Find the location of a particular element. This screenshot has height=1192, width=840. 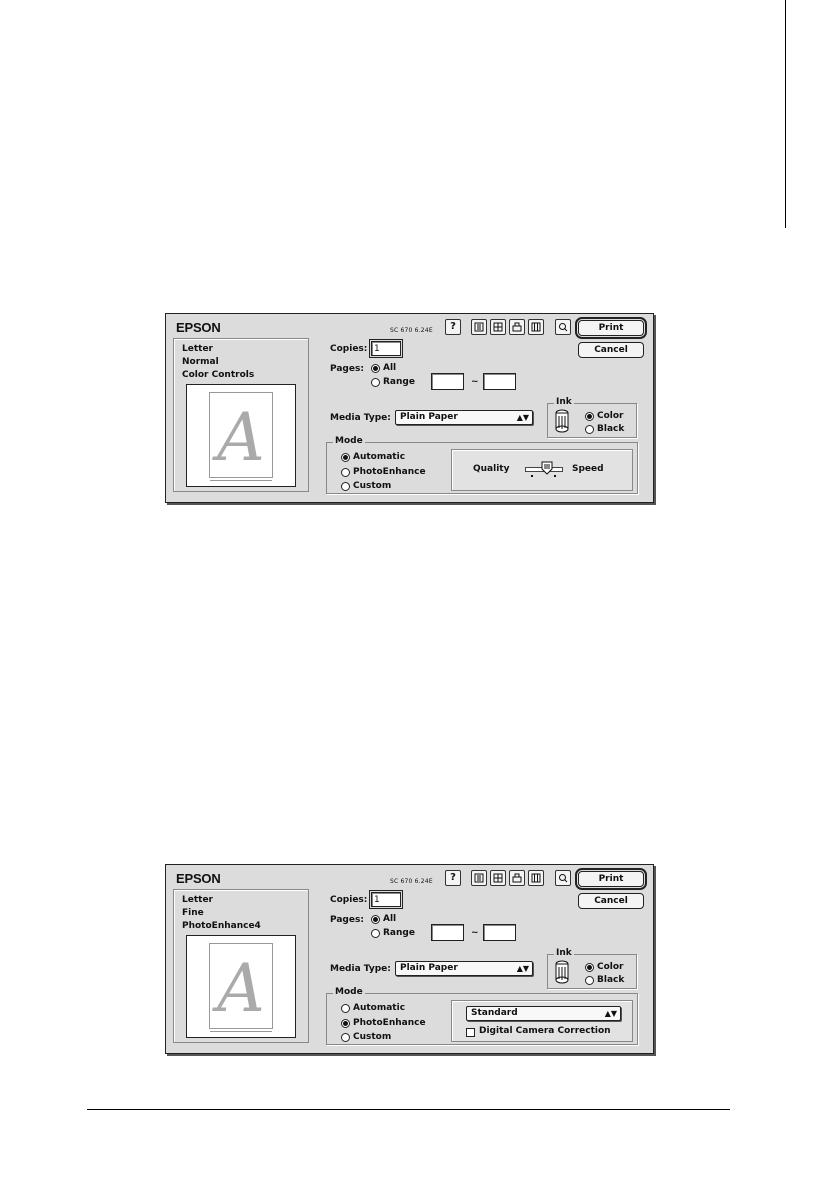

settings-summary: Letter Normal Color Controls A is located at coordinates (241, 415).